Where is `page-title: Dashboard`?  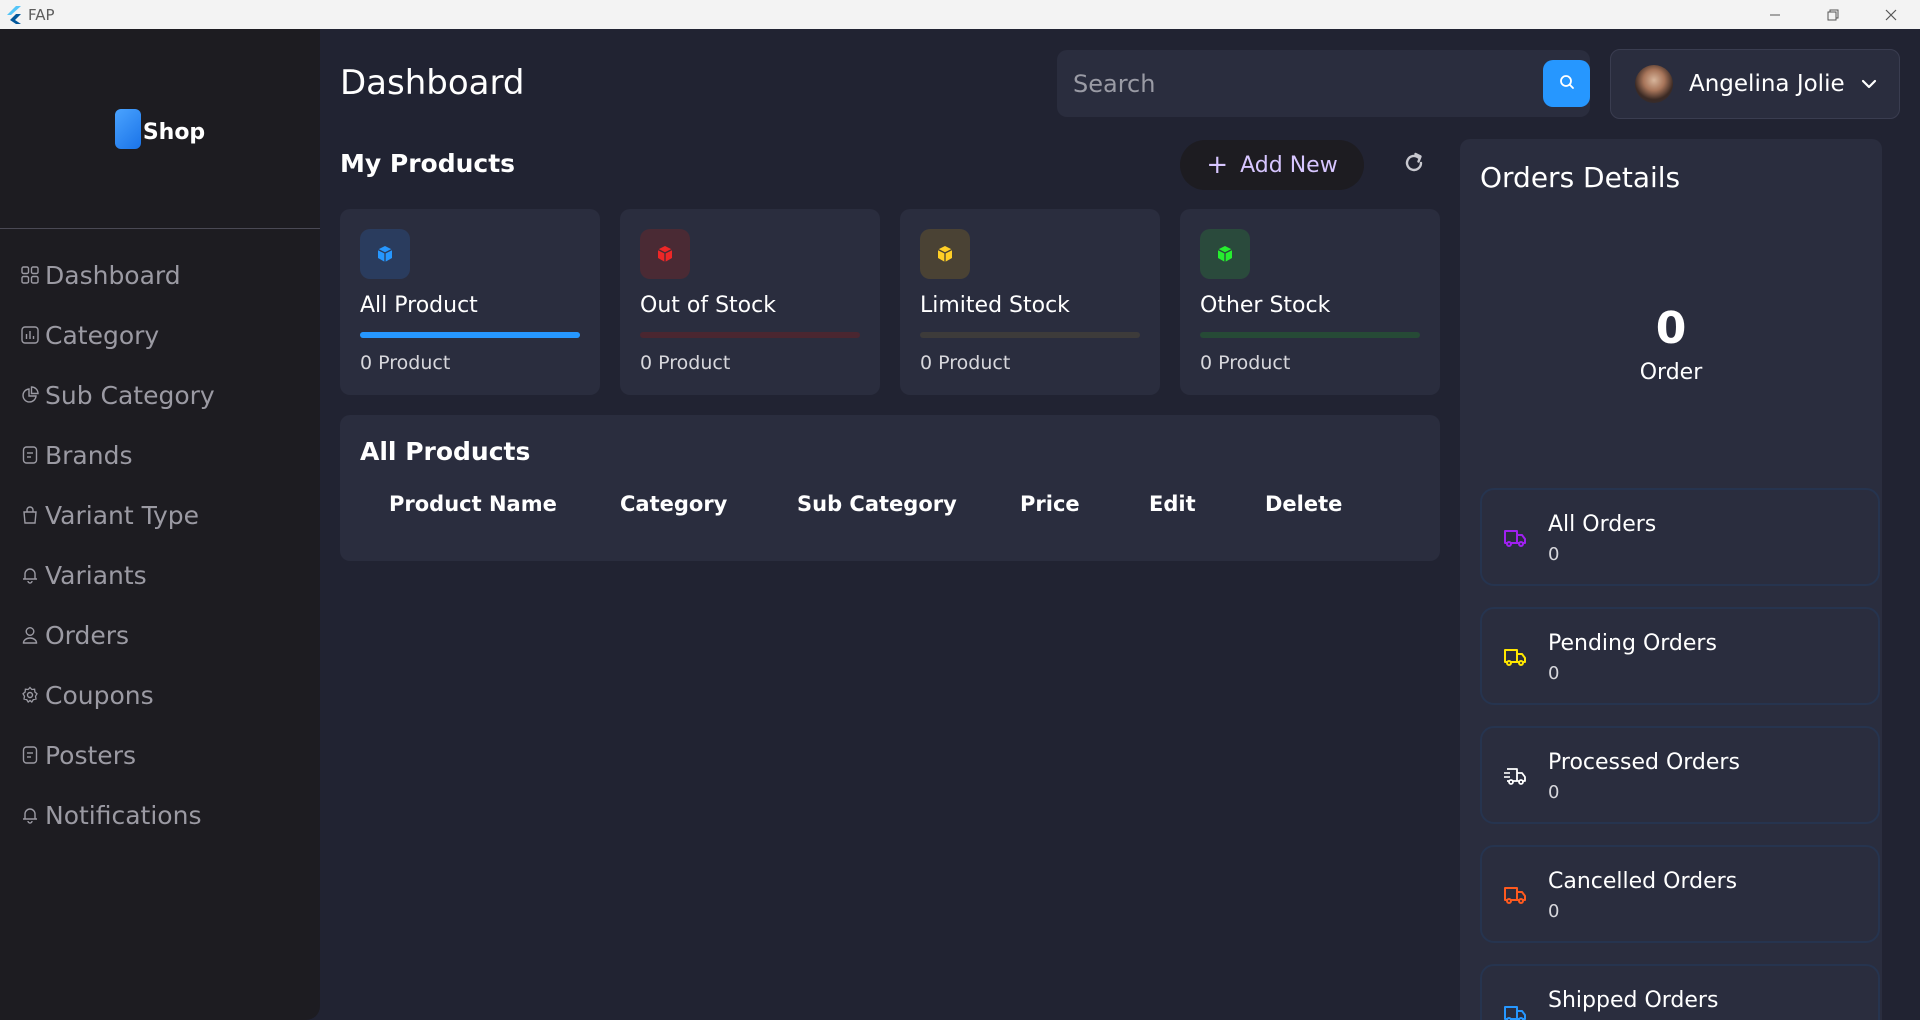 page-title: Dashboard is located at coordinates (432, 83).